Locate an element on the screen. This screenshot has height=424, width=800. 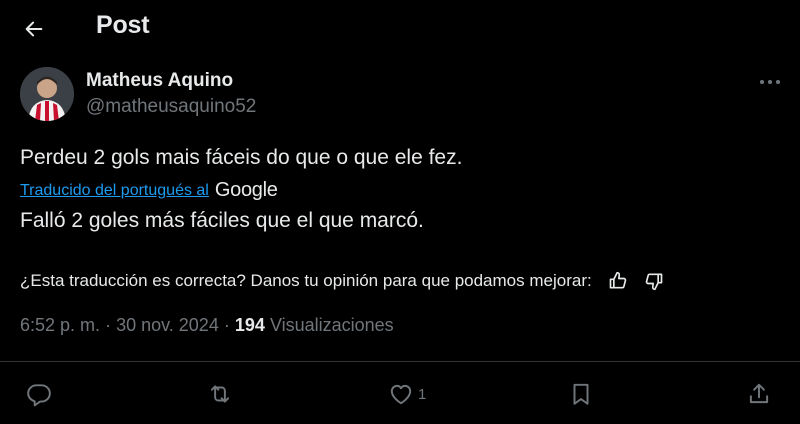
reply-icon is located at coordinates (39, 394).